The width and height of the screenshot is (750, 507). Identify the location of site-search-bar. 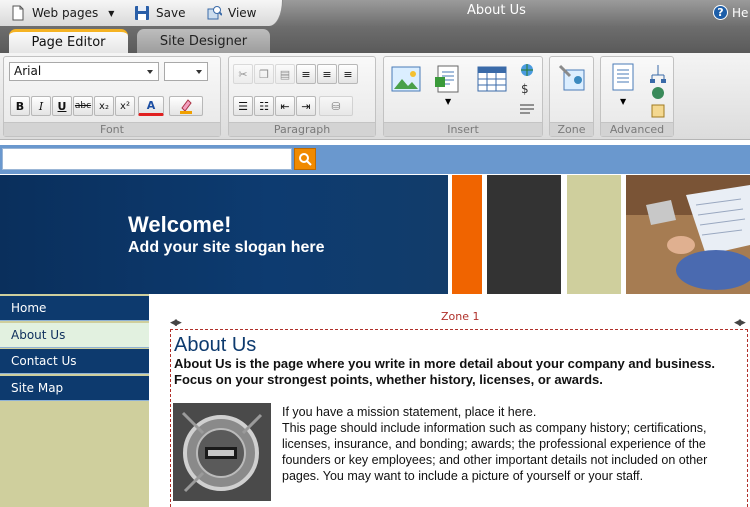
(375, 159).